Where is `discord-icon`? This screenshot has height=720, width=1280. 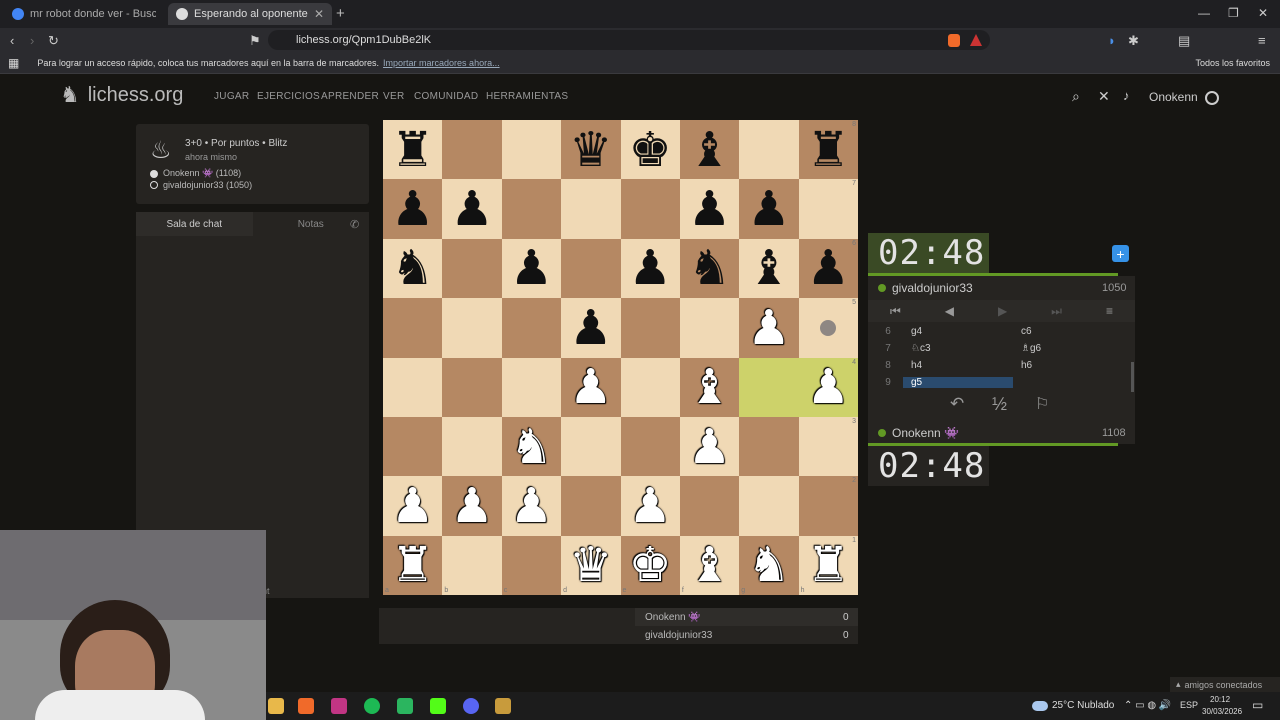
discord-icon is located at coordinates (471, 706).